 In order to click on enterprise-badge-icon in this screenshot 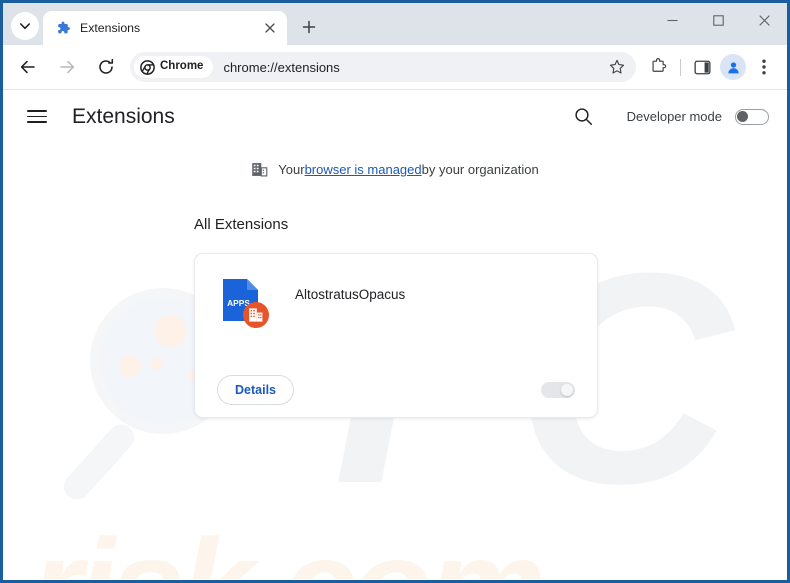, I will do `click(256, 315)`.